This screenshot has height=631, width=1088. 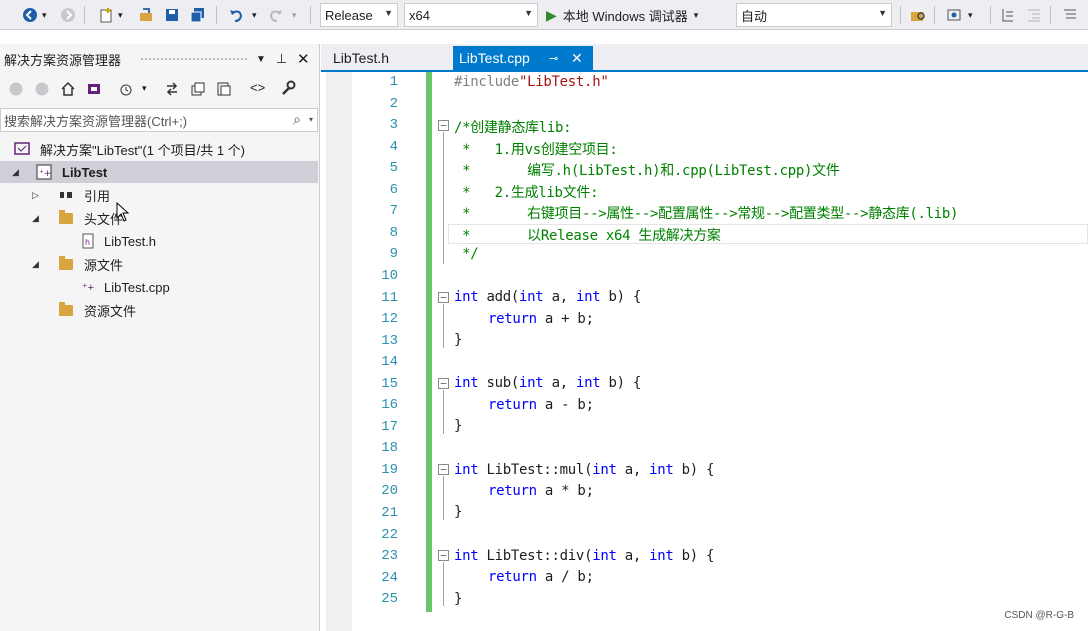 I want to click on search-options-icon: ▾, so click(x=311, y=119).